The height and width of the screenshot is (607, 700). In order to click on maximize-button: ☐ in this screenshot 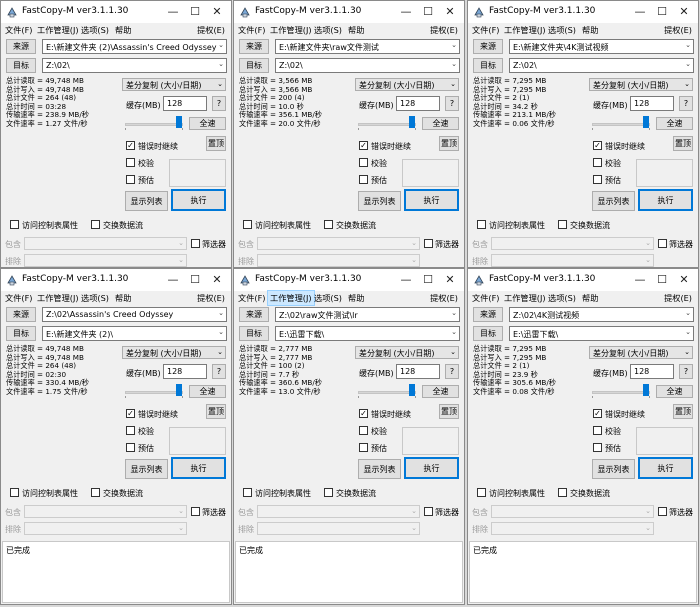, I will do `click(428, 12)`.